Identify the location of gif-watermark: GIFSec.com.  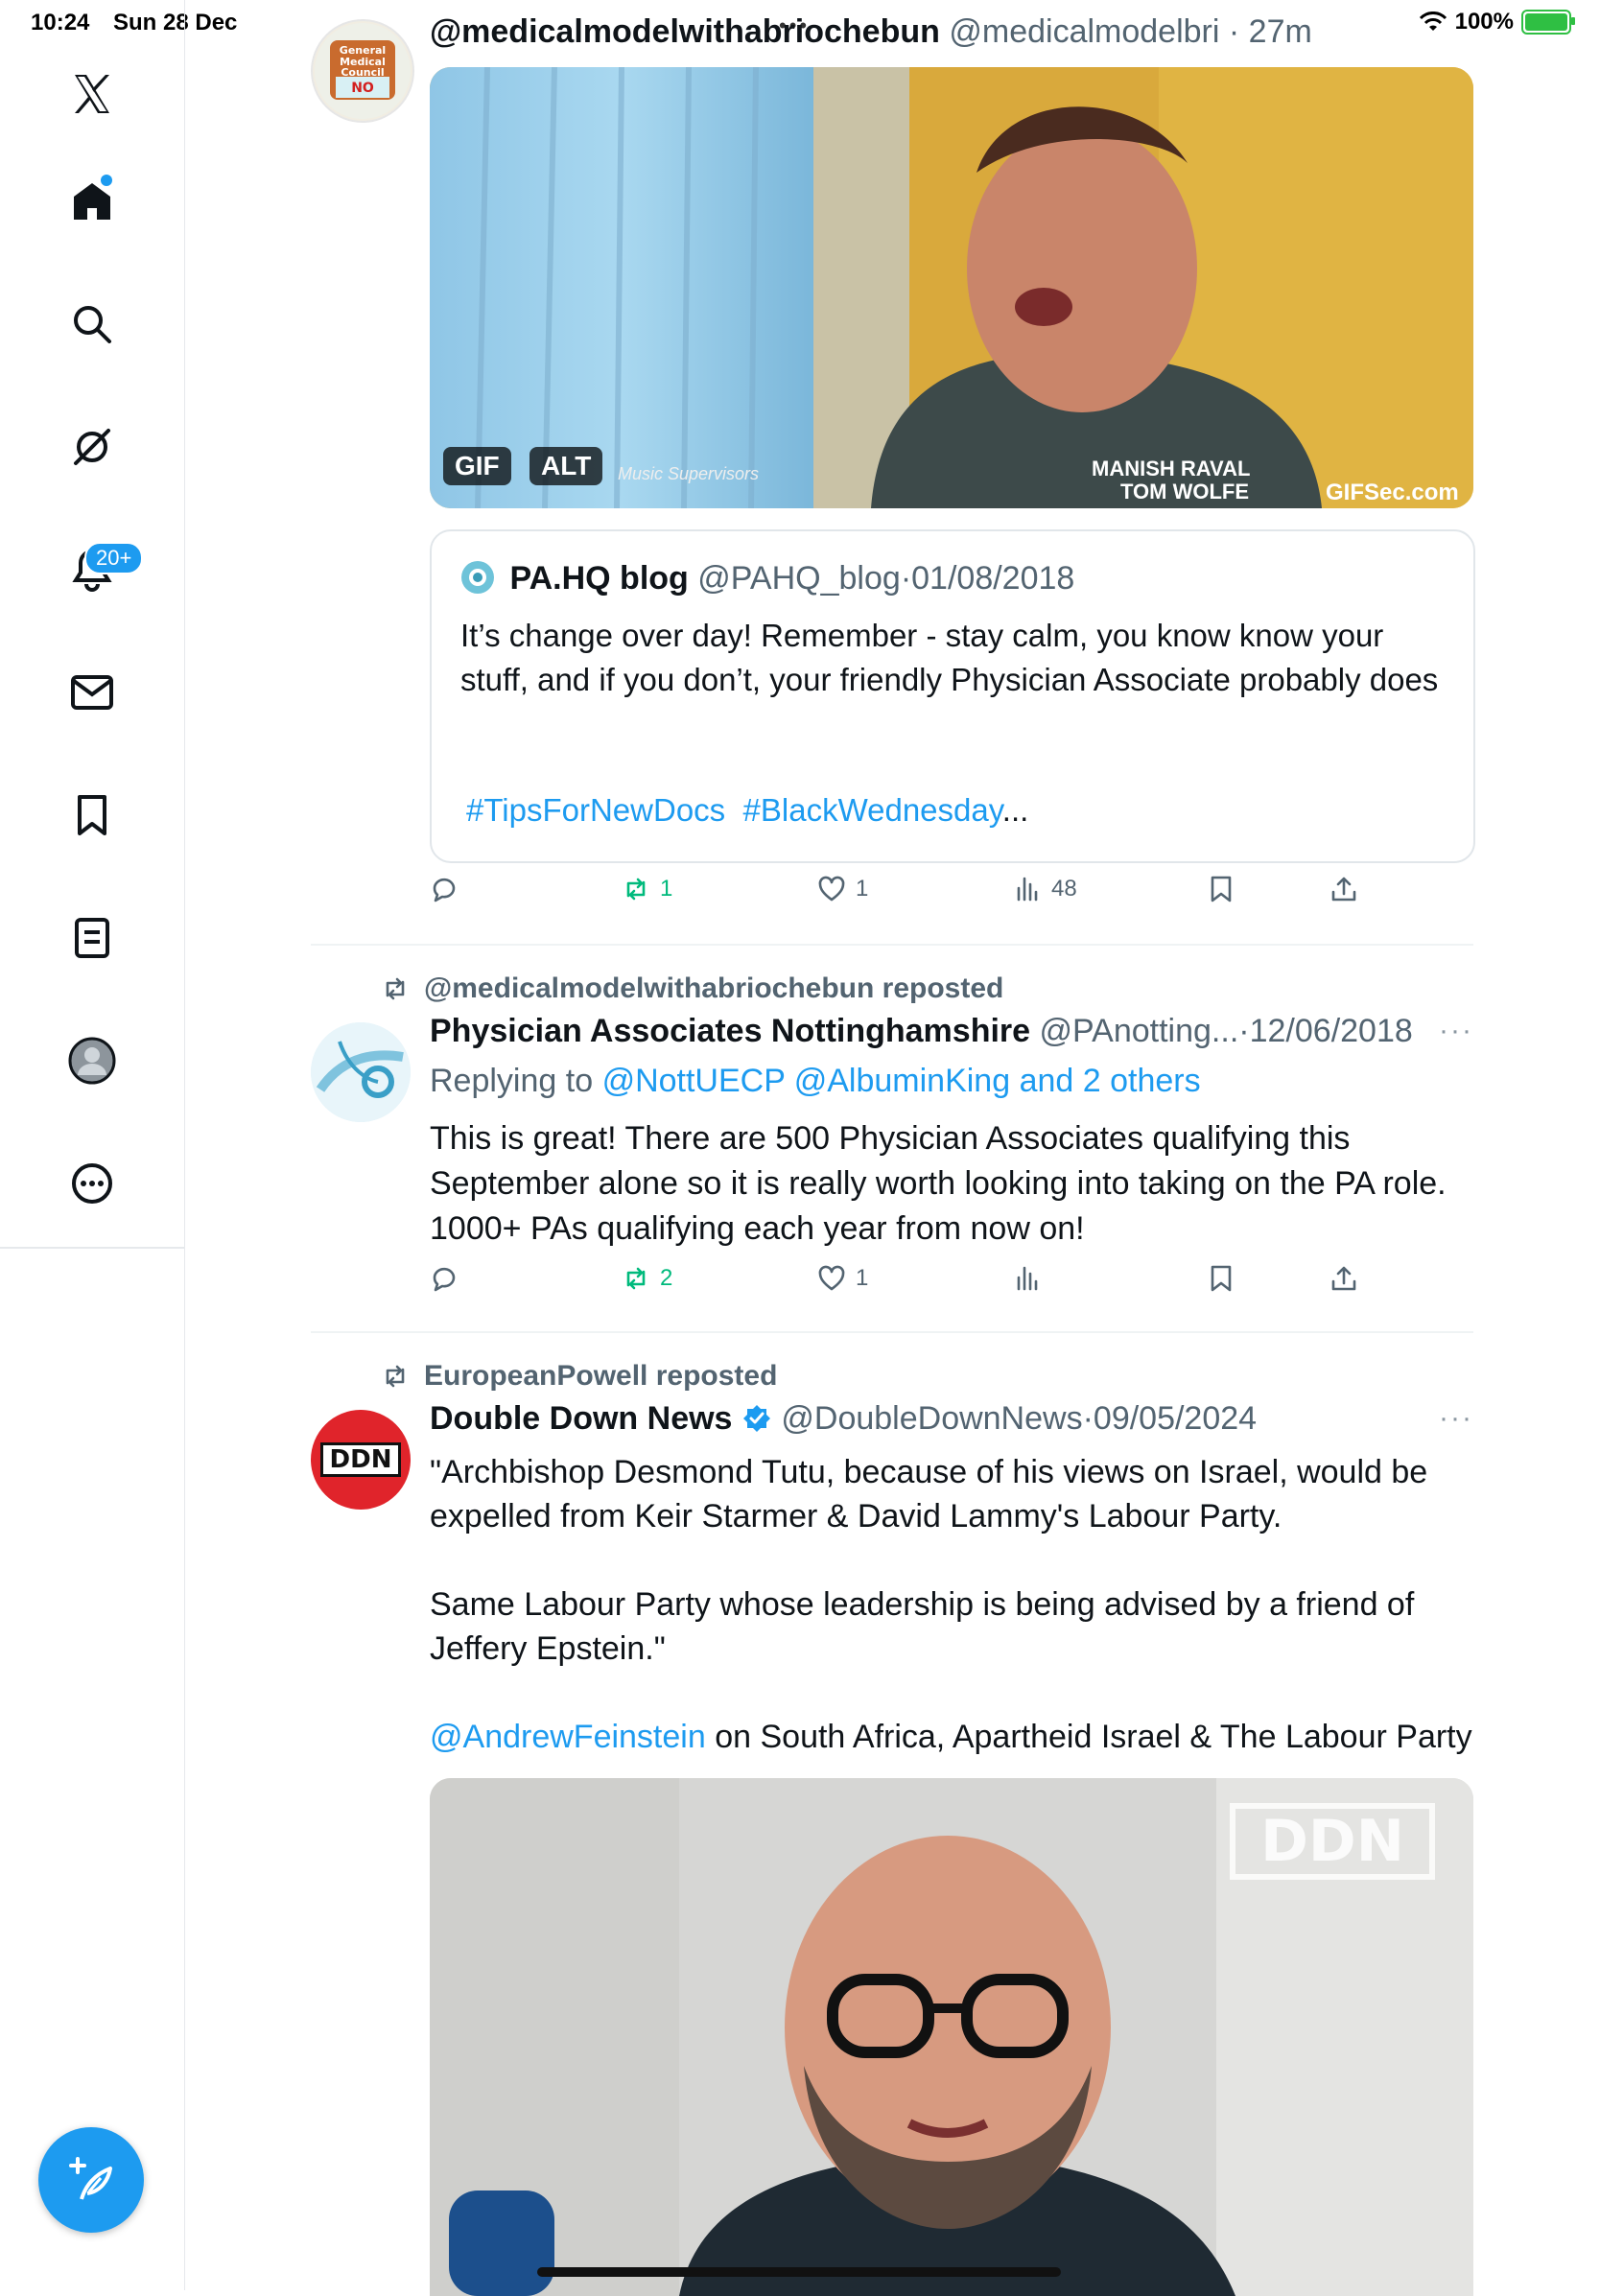
(1392, 492).